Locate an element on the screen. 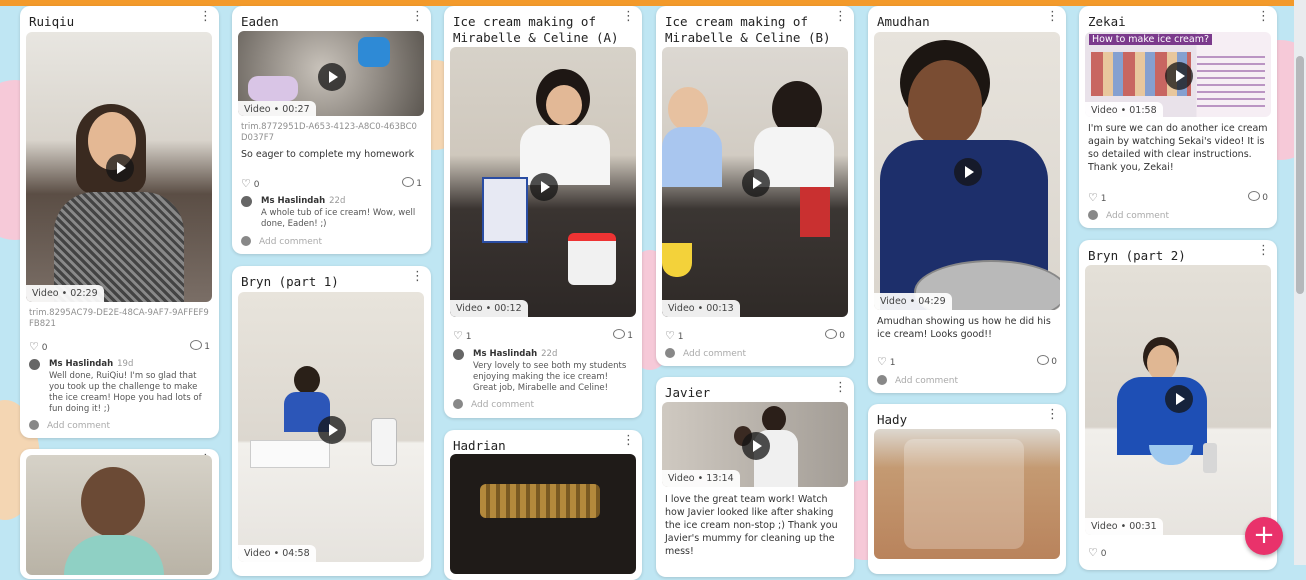 This screenshot has height=580, width=1306. scrollbar is located at coordinates (1300, 282).